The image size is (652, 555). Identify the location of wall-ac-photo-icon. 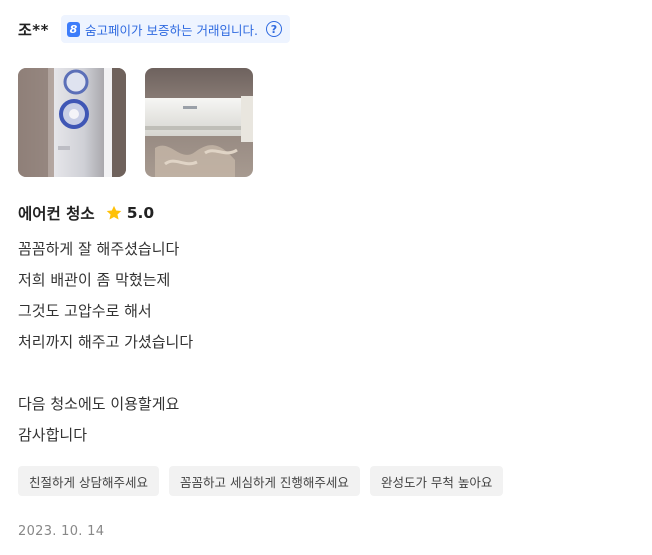
(72, 122).